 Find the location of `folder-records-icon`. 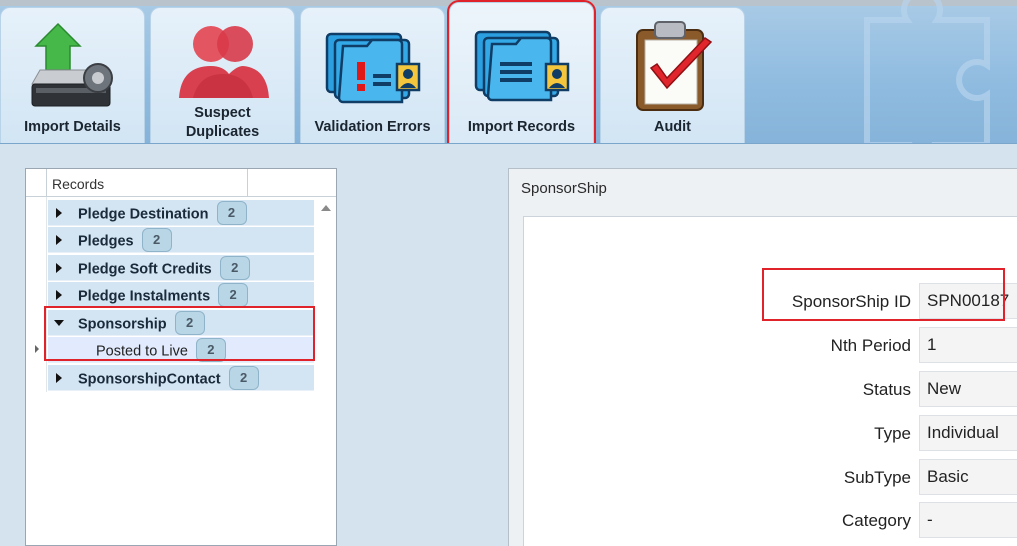

folder-records-icon is located at coordinates (522, 66).